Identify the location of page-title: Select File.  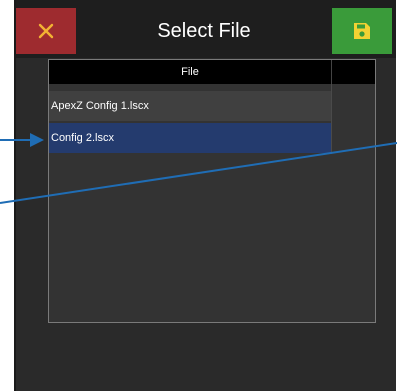
(204, 30).